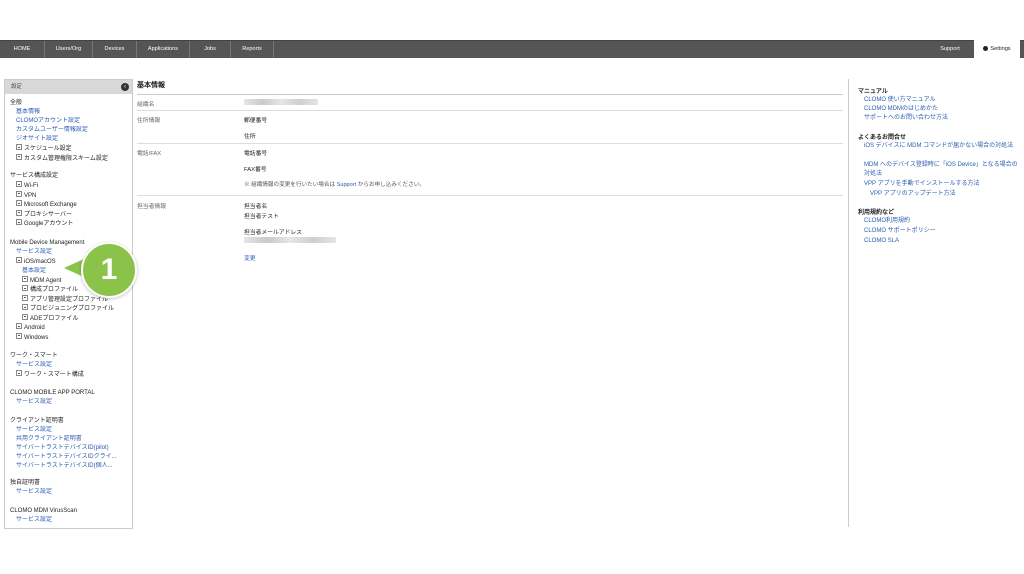 The image size is (1024, 574). Describe the element at coordinates (70, 139) in the screenshot. I see `sidebar-item-geosite: ジオサイト設定` at that location.